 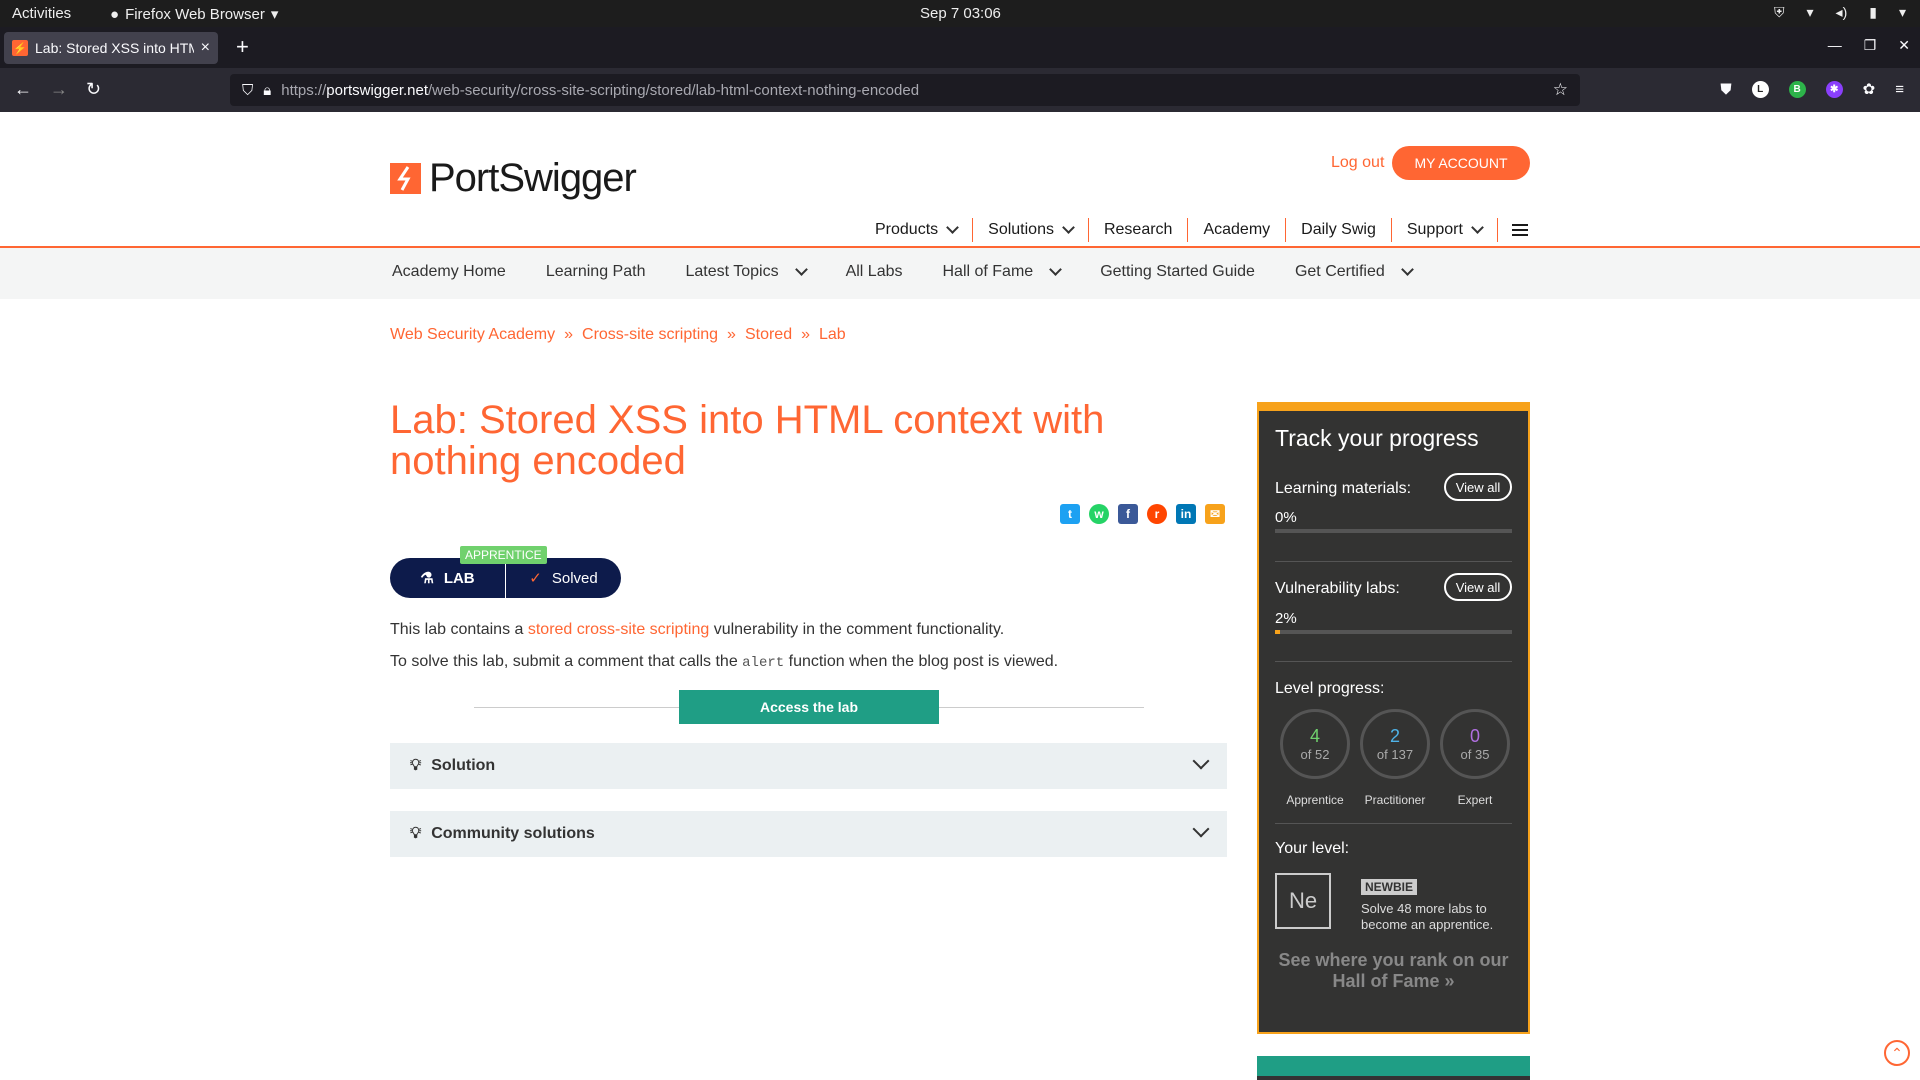 What do you see at coordinates (59, 89) in the screenshot?
I see `forward-button: →` at bounding box center [59, 89].